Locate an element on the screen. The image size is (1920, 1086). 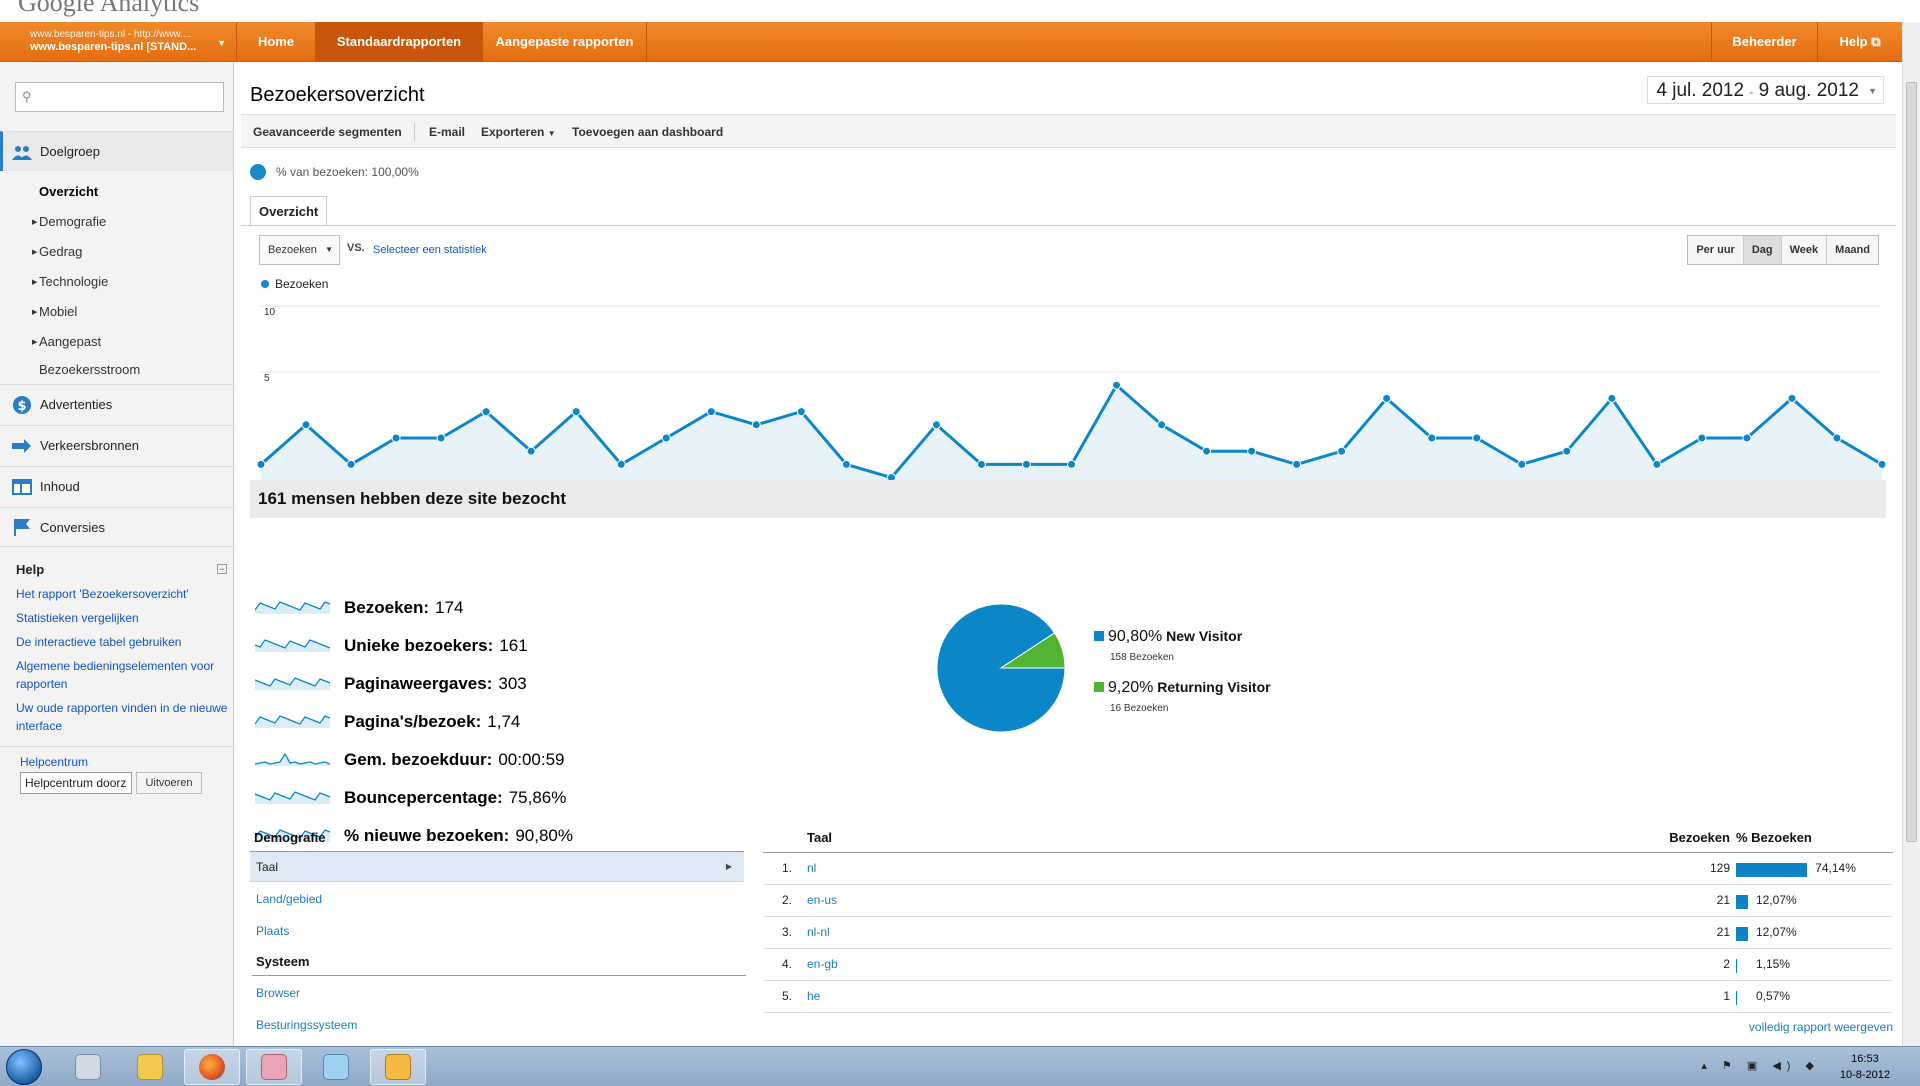
nav-beheerder: Beheerder is located at coordinates (1764, 42).